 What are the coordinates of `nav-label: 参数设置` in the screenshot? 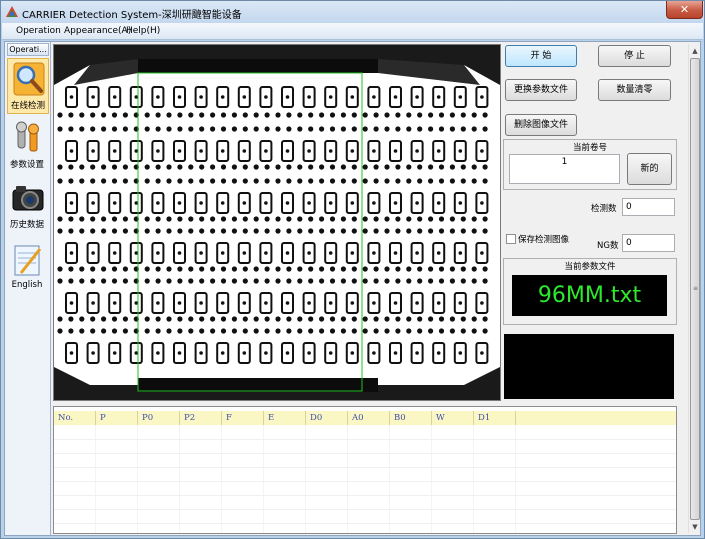 It's located at (26, 165).